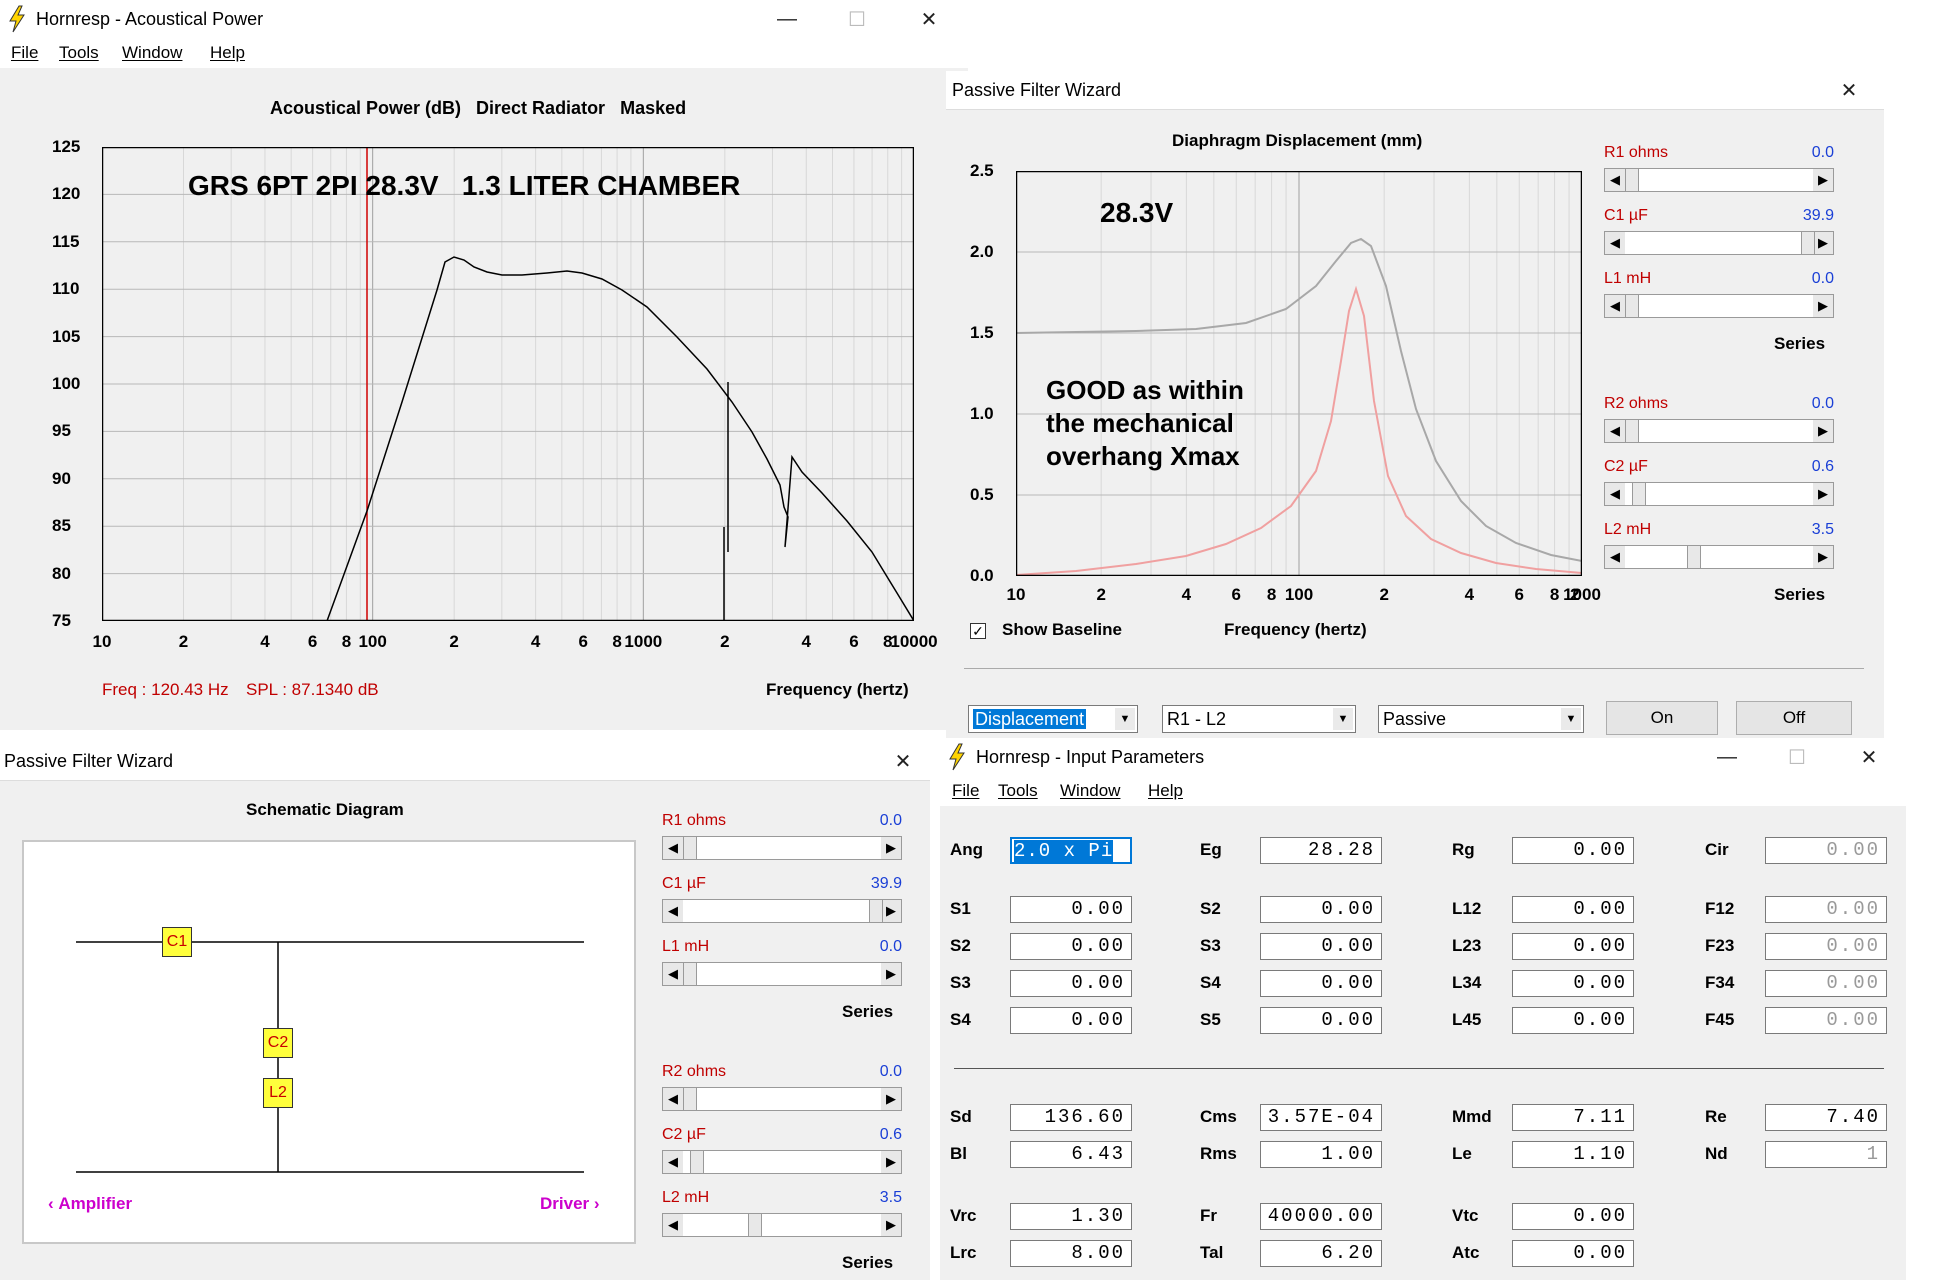 The height and width of the screenshot is (1280, 1960). Describe the element at coordinates (1573, 850) in the screenshot. I see `param-field-rg: 0.00` at that location.